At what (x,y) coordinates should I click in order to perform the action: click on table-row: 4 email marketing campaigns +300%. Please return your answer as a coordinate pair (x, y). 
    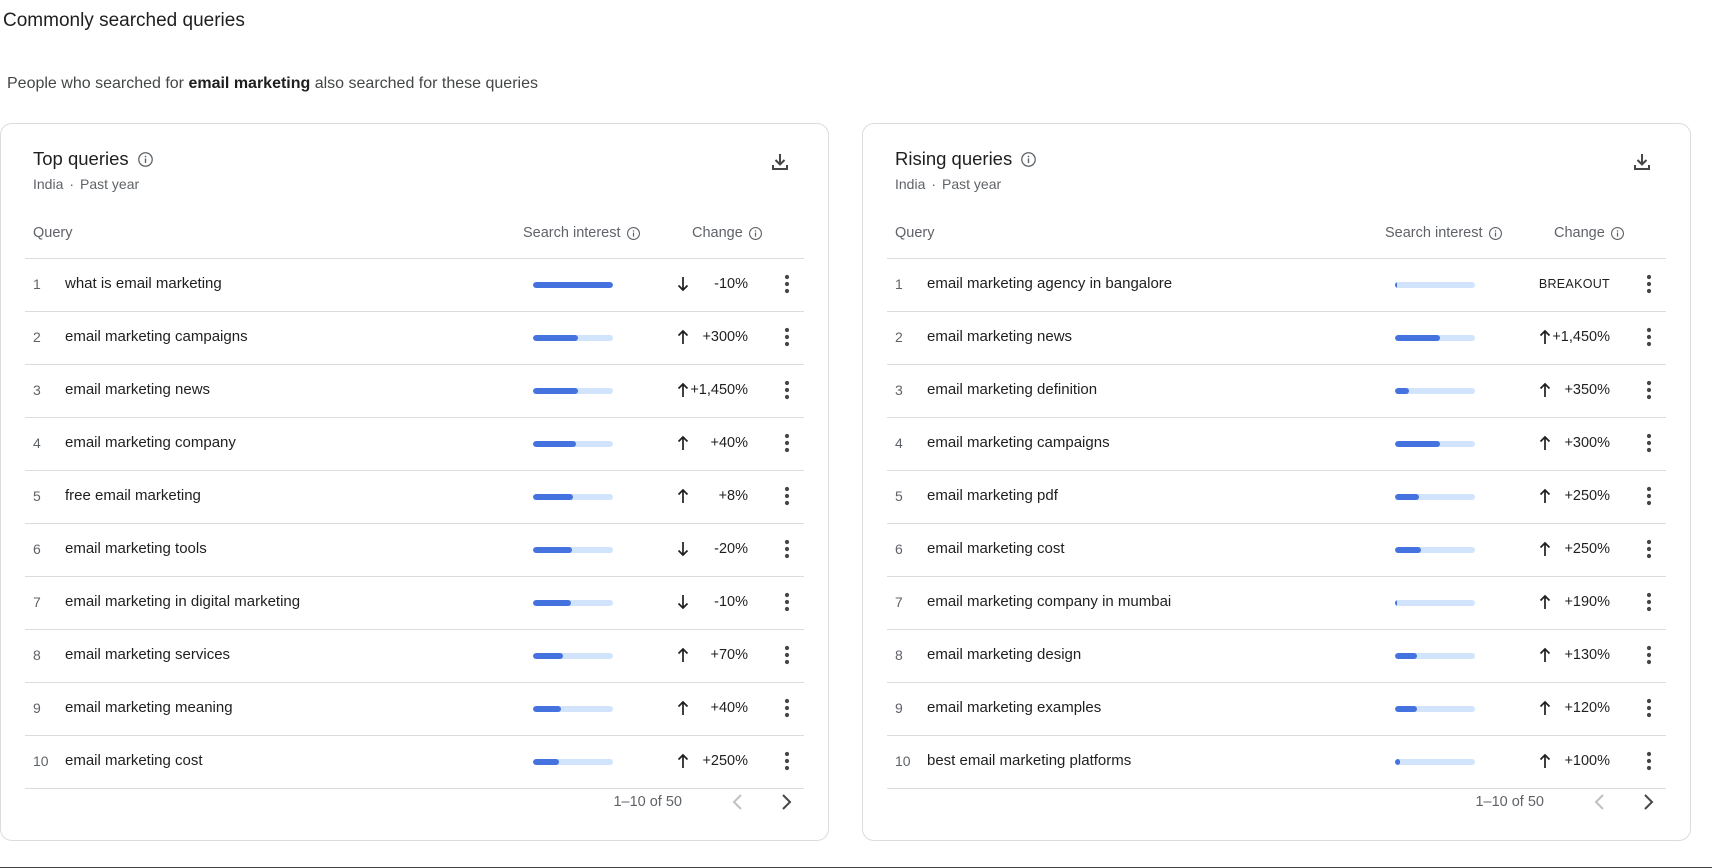
    Looking at the image, I should click on (1276, 444).